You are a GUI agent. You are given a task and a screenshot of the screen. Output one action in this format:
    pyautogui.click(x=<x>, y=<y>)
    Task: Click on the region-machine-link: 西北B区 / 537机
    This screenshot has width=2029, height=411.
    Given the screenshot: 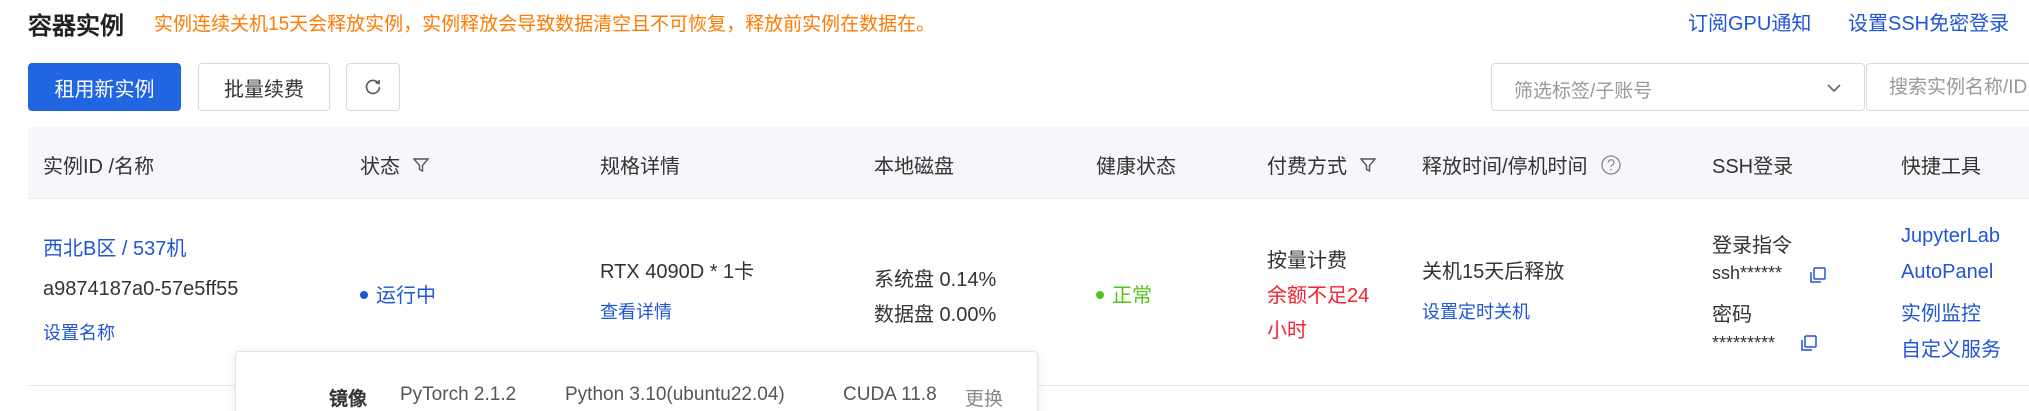 What is the action you would take?
    pyautogui.click(x=114, y=246)
    